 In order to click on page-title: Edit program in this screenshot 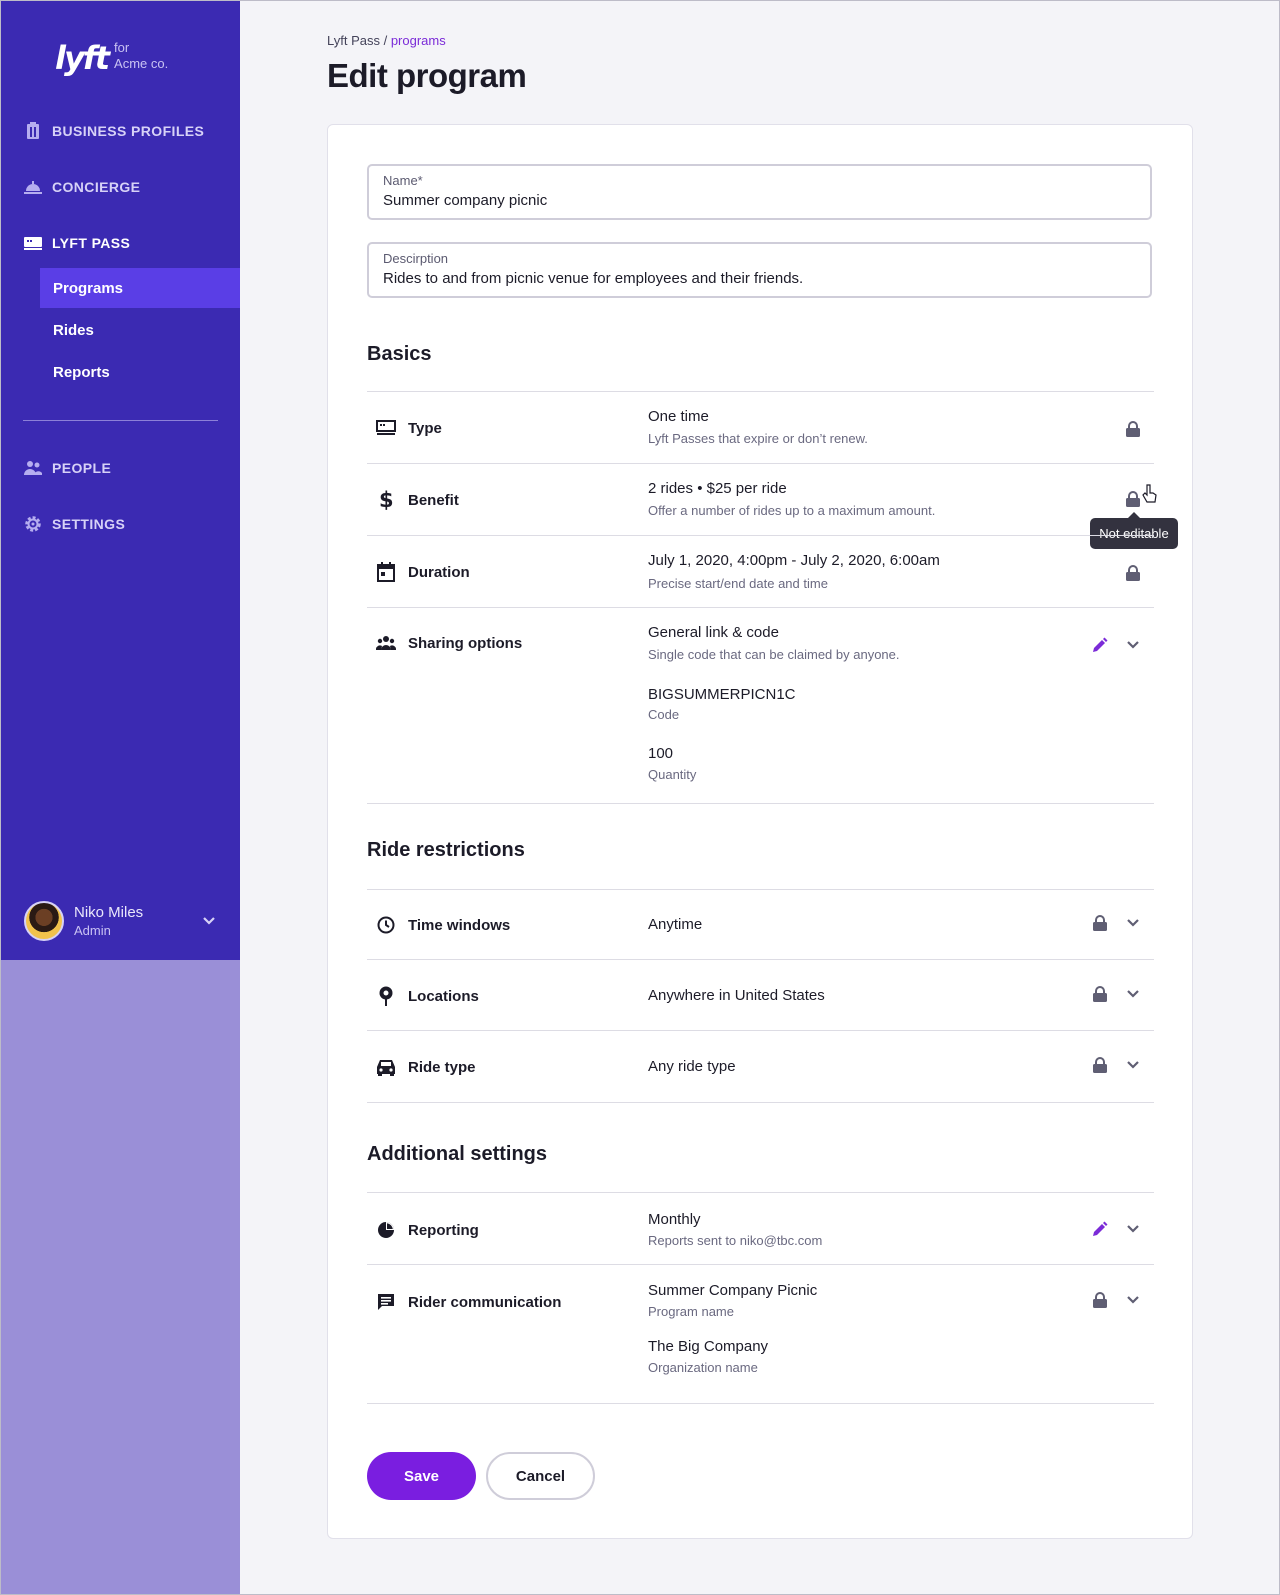, I will do `click(427, 75)`.